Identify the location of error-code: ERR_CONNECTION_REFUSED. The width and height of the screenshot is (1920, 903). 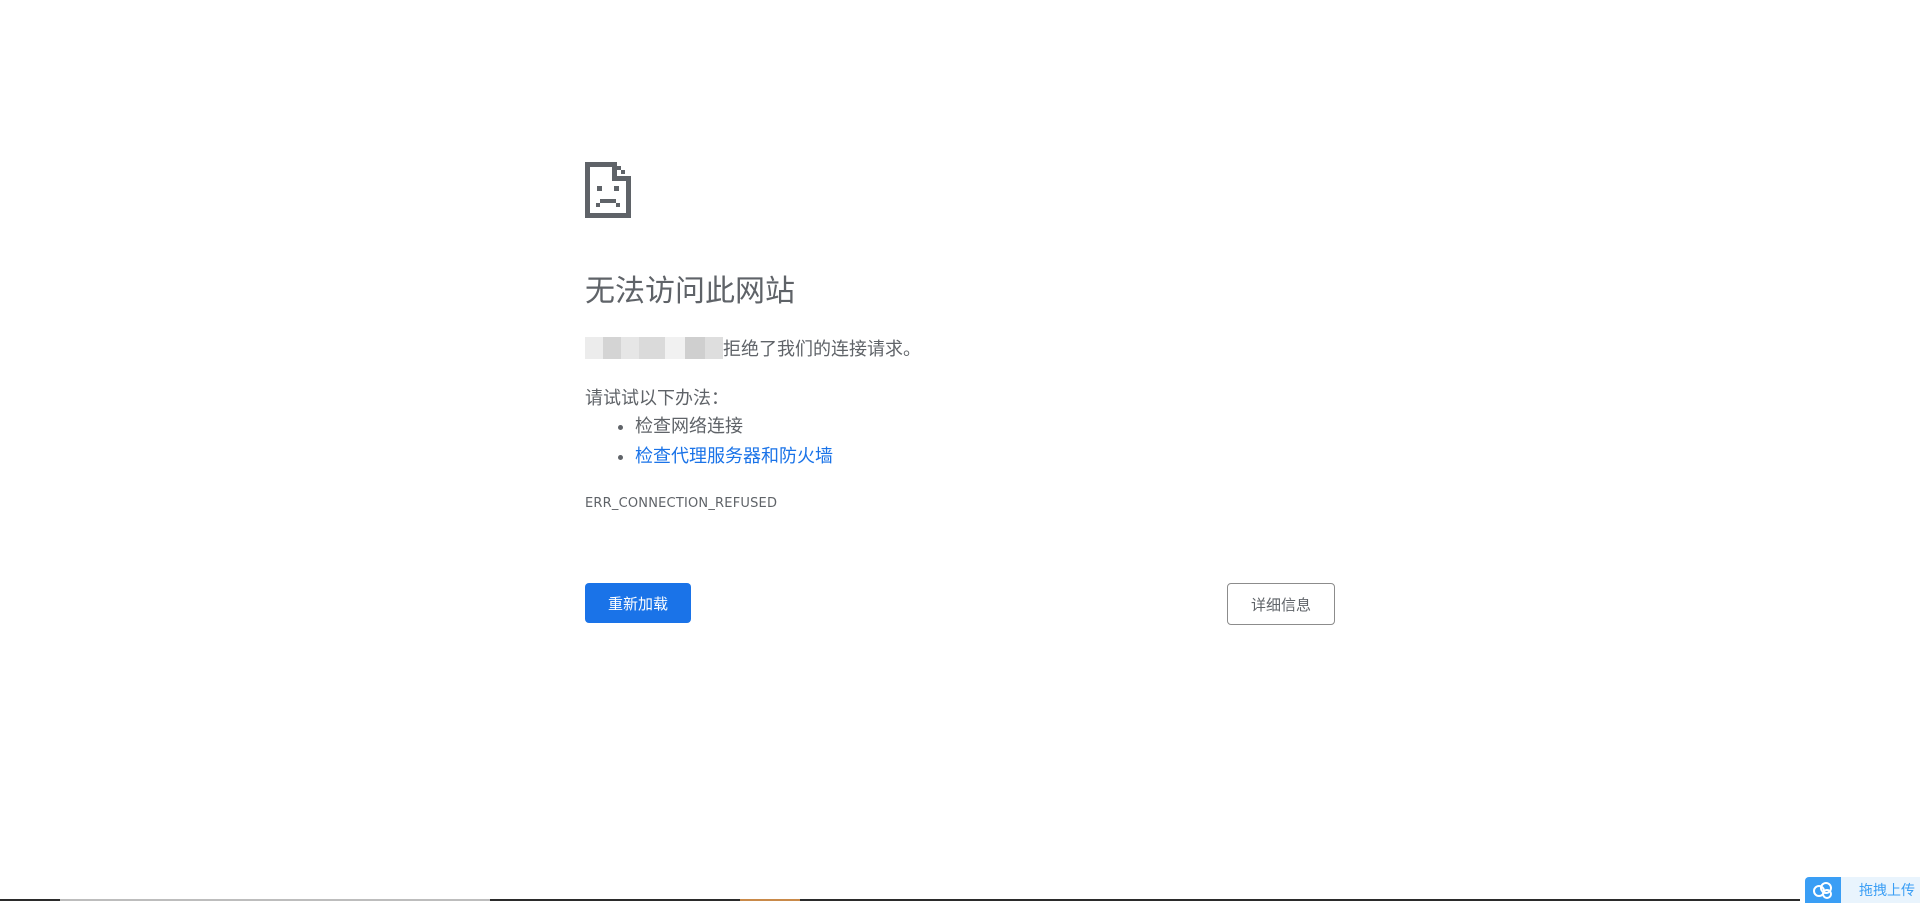
(681, 503).